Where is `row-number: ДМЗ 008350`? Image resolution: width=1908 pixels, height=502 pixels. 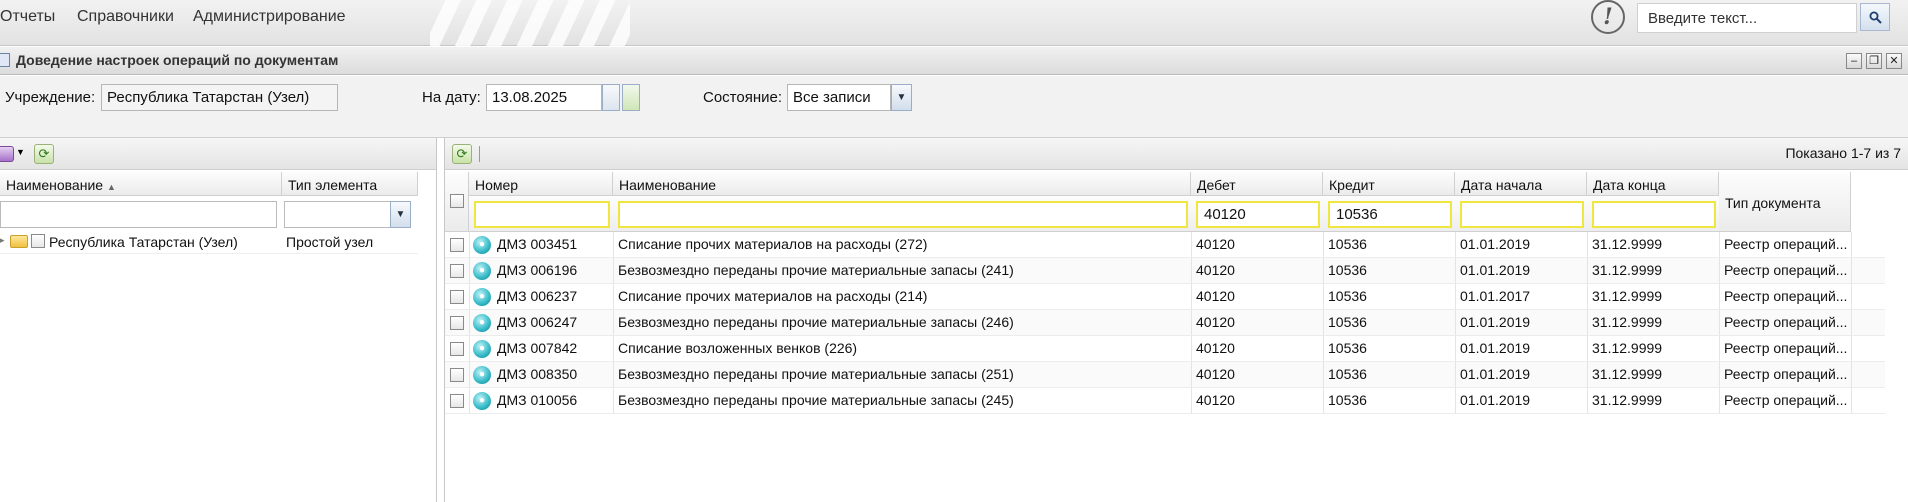
row-number: ДМЗ 008350 is located at coordinates (537, 374).